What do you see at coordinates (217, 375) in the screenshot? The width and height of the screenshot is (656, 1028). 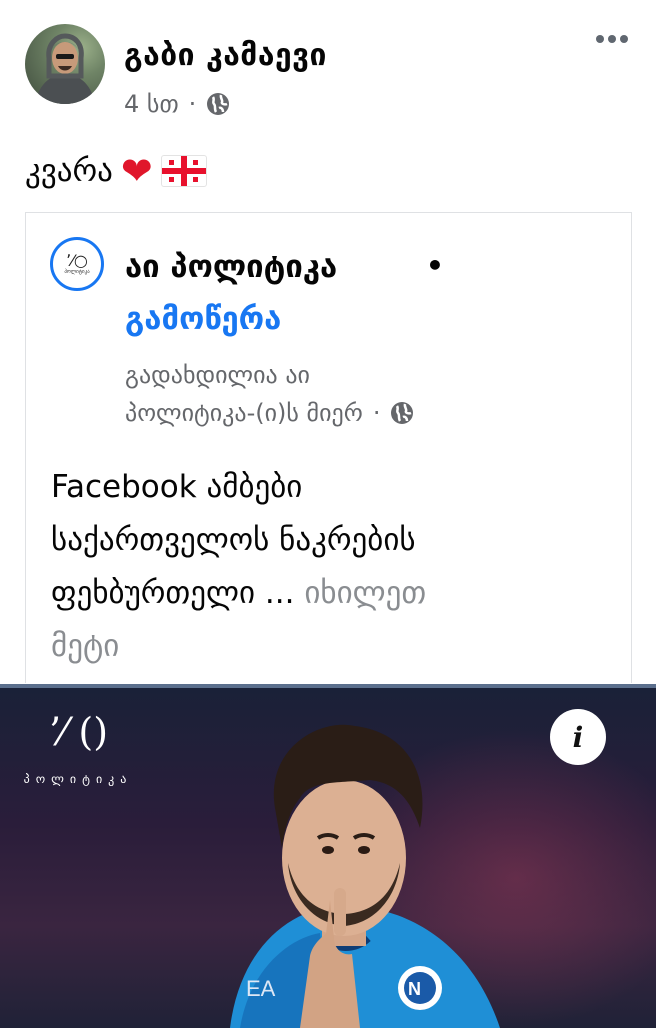 I see `paid-by-label: გადახდილია აი` at bounding box center [217, 375].